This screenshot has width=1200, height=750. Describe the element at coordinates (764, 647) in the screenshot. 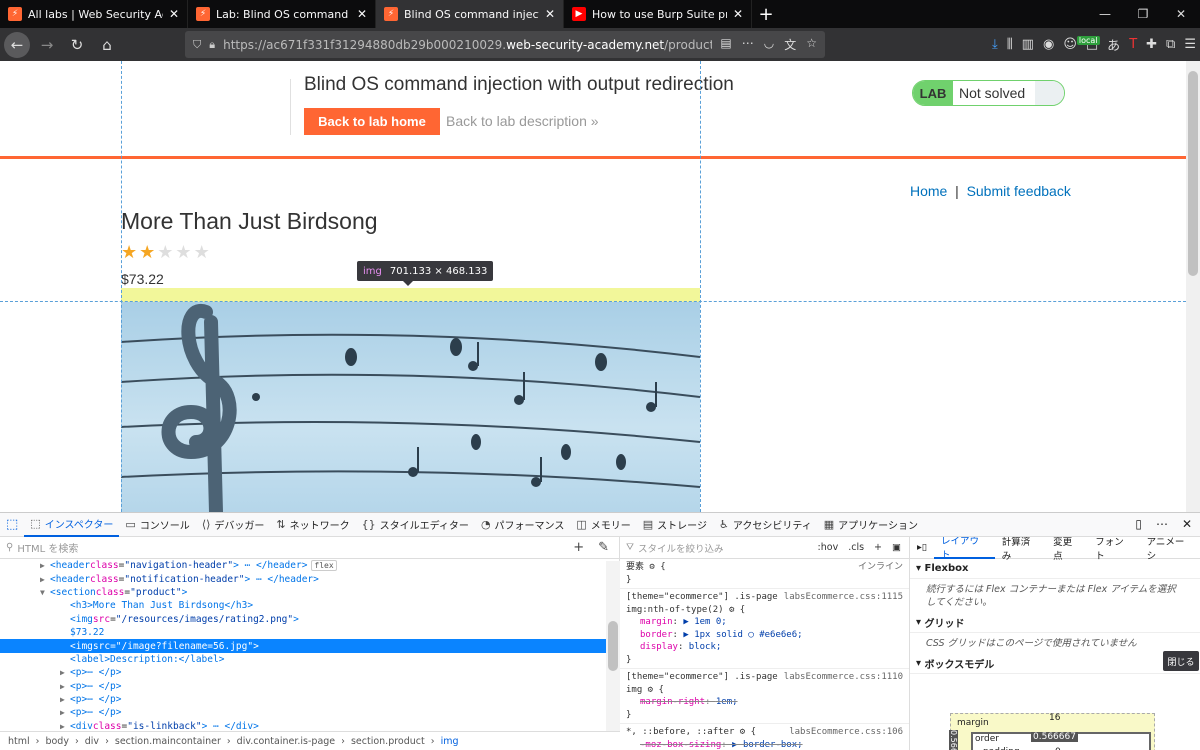

I see `css-declaration: display: block;` at that location.